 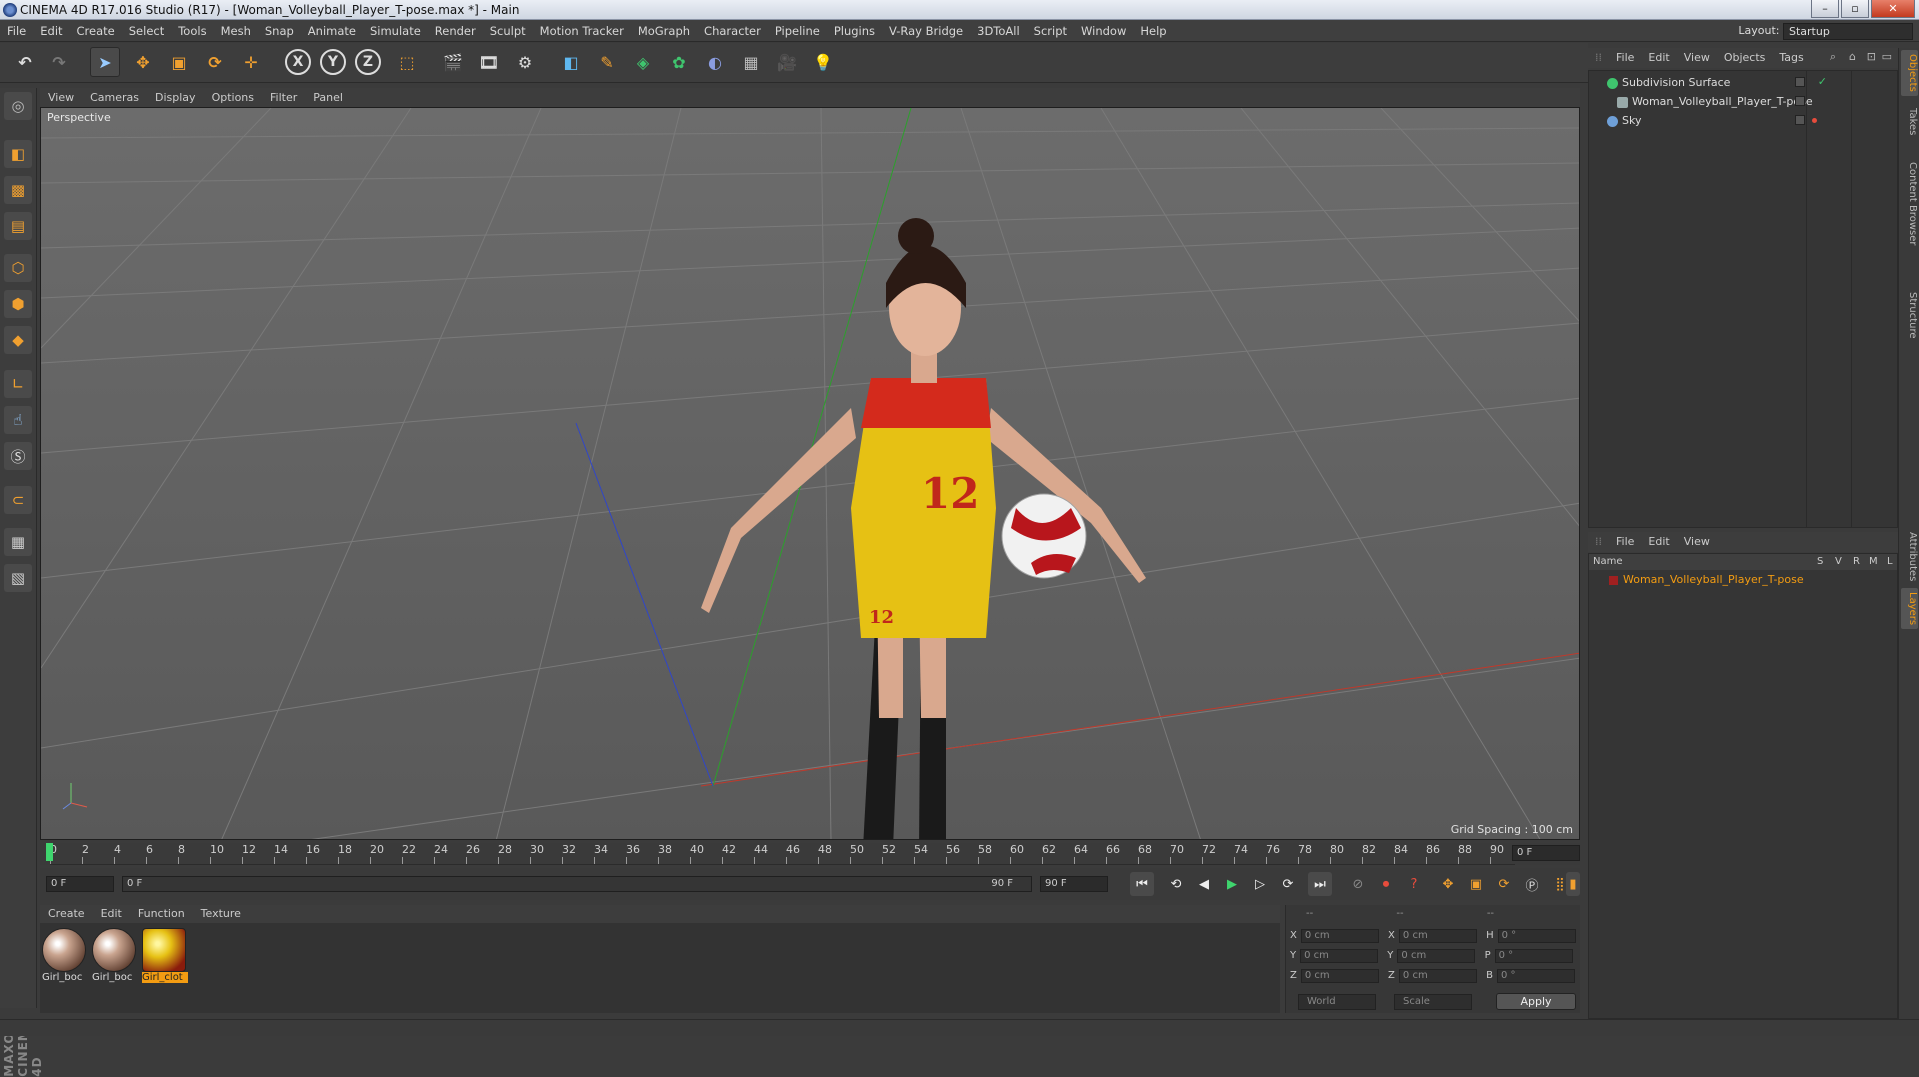 What do you see at coordinates (1743, 82) in the screenshot?
I see `object-row: Subdivision Surface ✓` at bounding box center [1743, 82].